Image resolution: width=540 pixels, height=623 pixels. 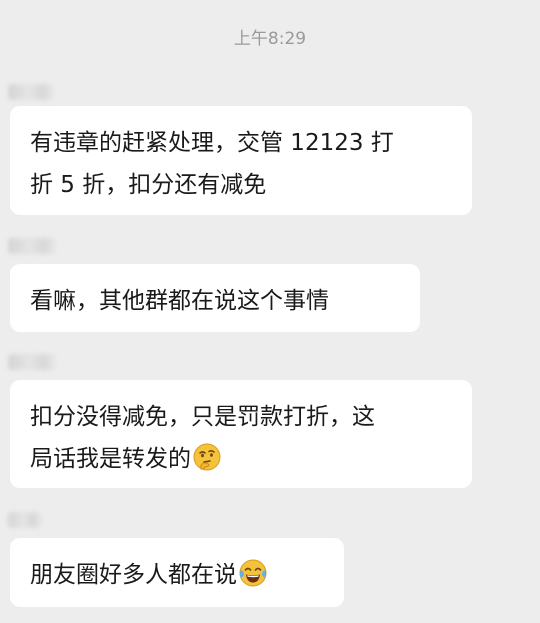 I want to click on message-bubble: 有违章的赶紧处理，交管 12123 打 折 5 折，扣分还有减免, so click(x=241, y=160).